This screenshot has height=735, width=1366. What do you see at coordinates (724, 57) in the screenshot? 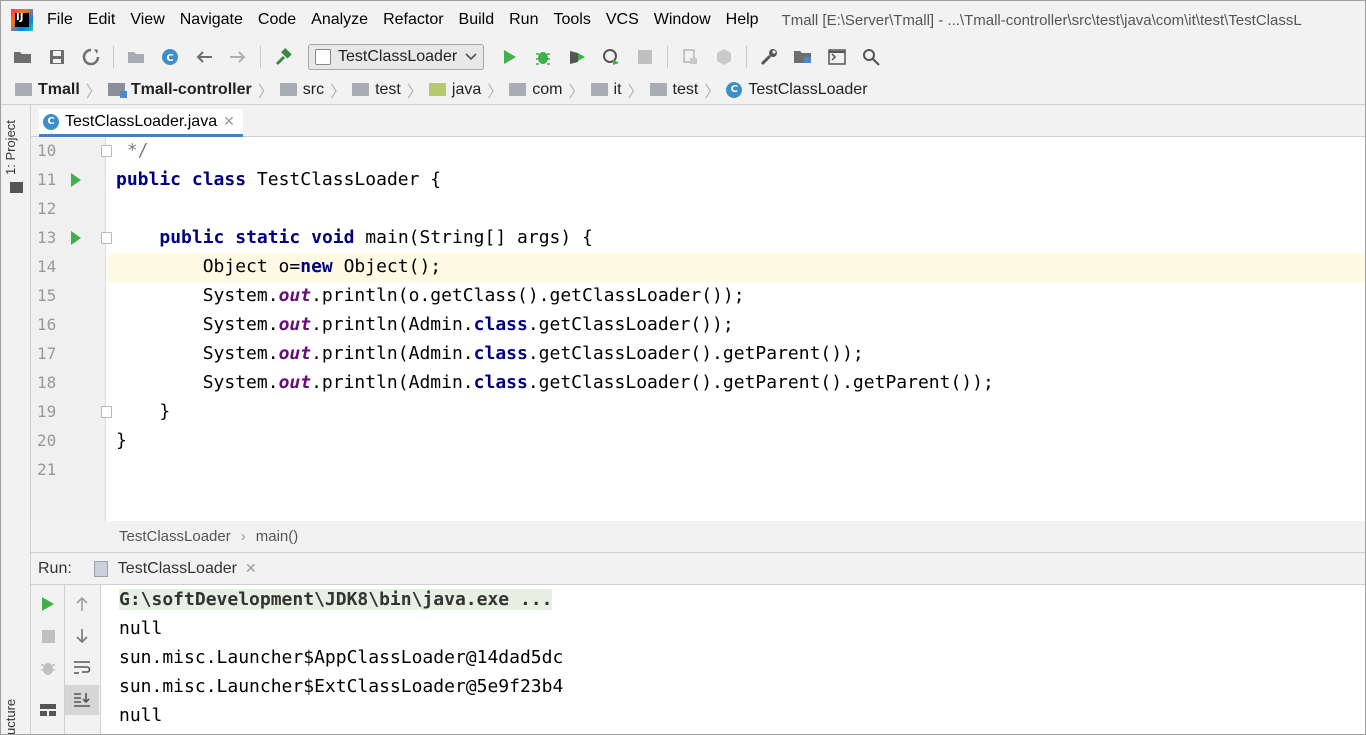
I see `deploy-icon` at bounding box center [724, 57].